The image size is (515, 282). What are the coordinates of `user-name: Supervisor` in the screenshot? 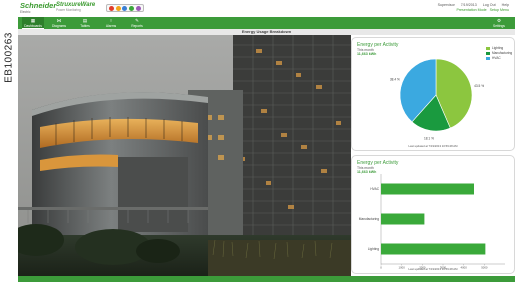 It's located at (446, 5).